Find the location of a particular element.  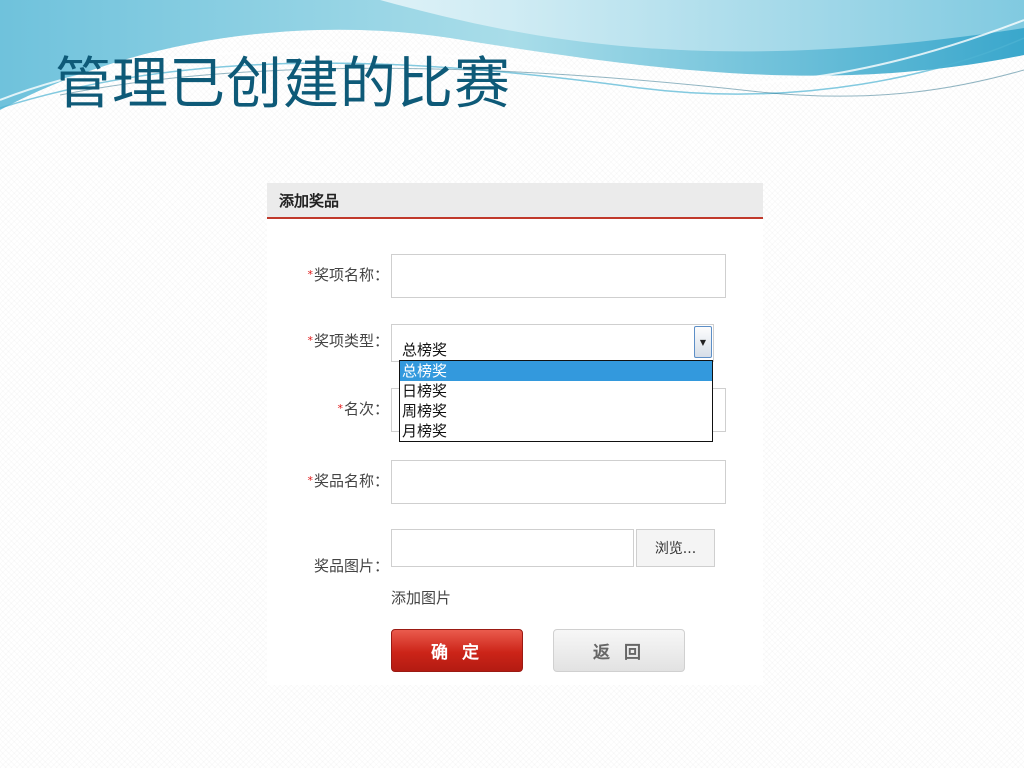

prize-name-label: *奖品名称： is located at coordinates (348, 481).